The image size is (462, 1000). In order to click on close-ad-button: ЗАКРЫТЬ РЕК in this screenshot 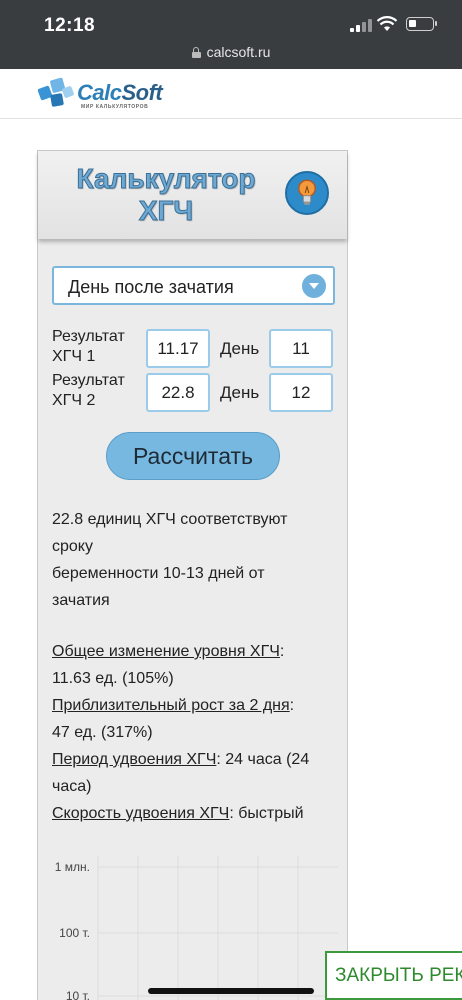, I will do `click(393, 975)`.